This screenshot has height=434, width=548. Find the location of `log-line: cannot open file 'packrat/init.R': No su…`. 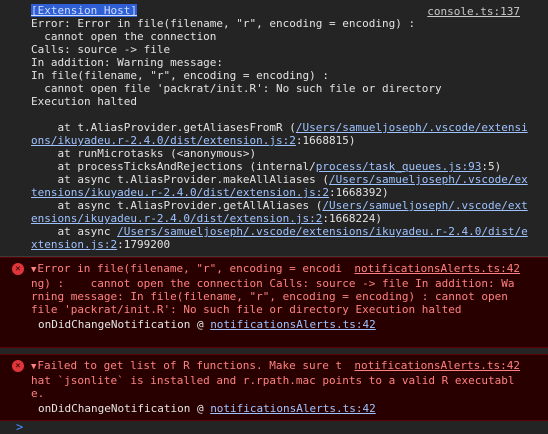

log-line: cannot open file 'packrat/init.R': No su… is located at coordinates (236, 88).